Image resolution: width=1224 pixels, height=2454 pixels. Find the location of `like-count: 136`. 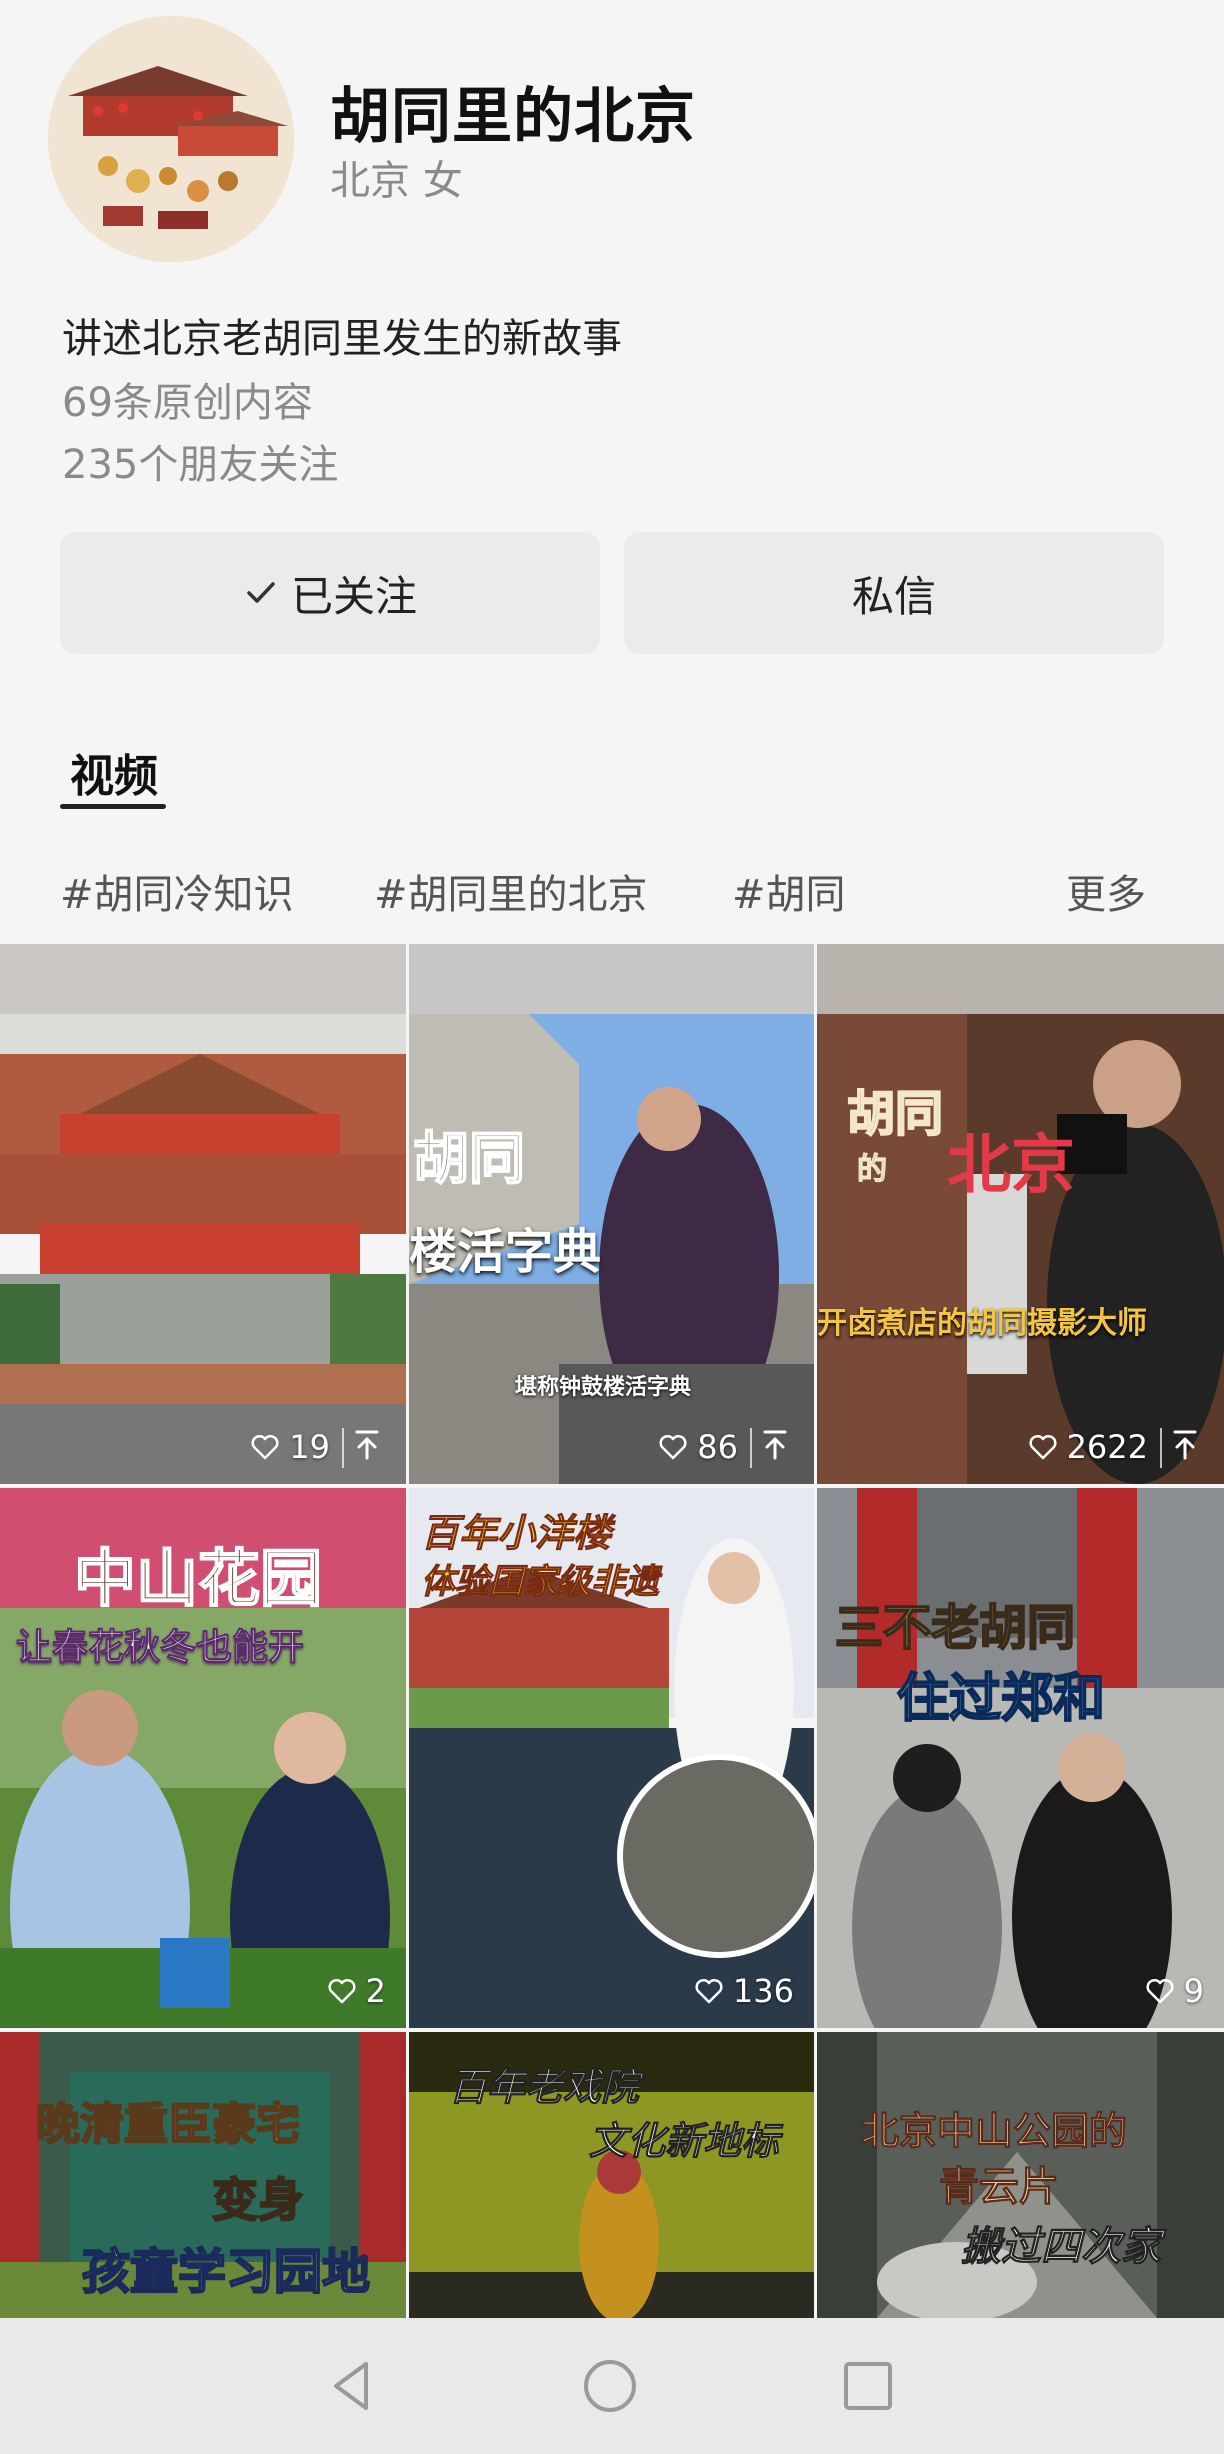

like-count: 136 is located at coordinates (743, 1991).